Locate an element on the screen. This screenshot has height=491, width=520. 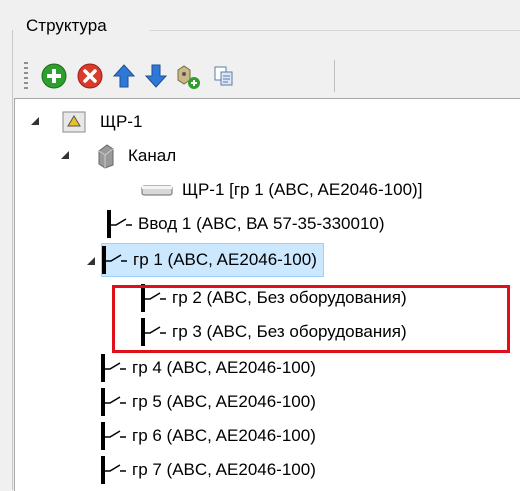
expander-root is located at coordinates (36, 122).